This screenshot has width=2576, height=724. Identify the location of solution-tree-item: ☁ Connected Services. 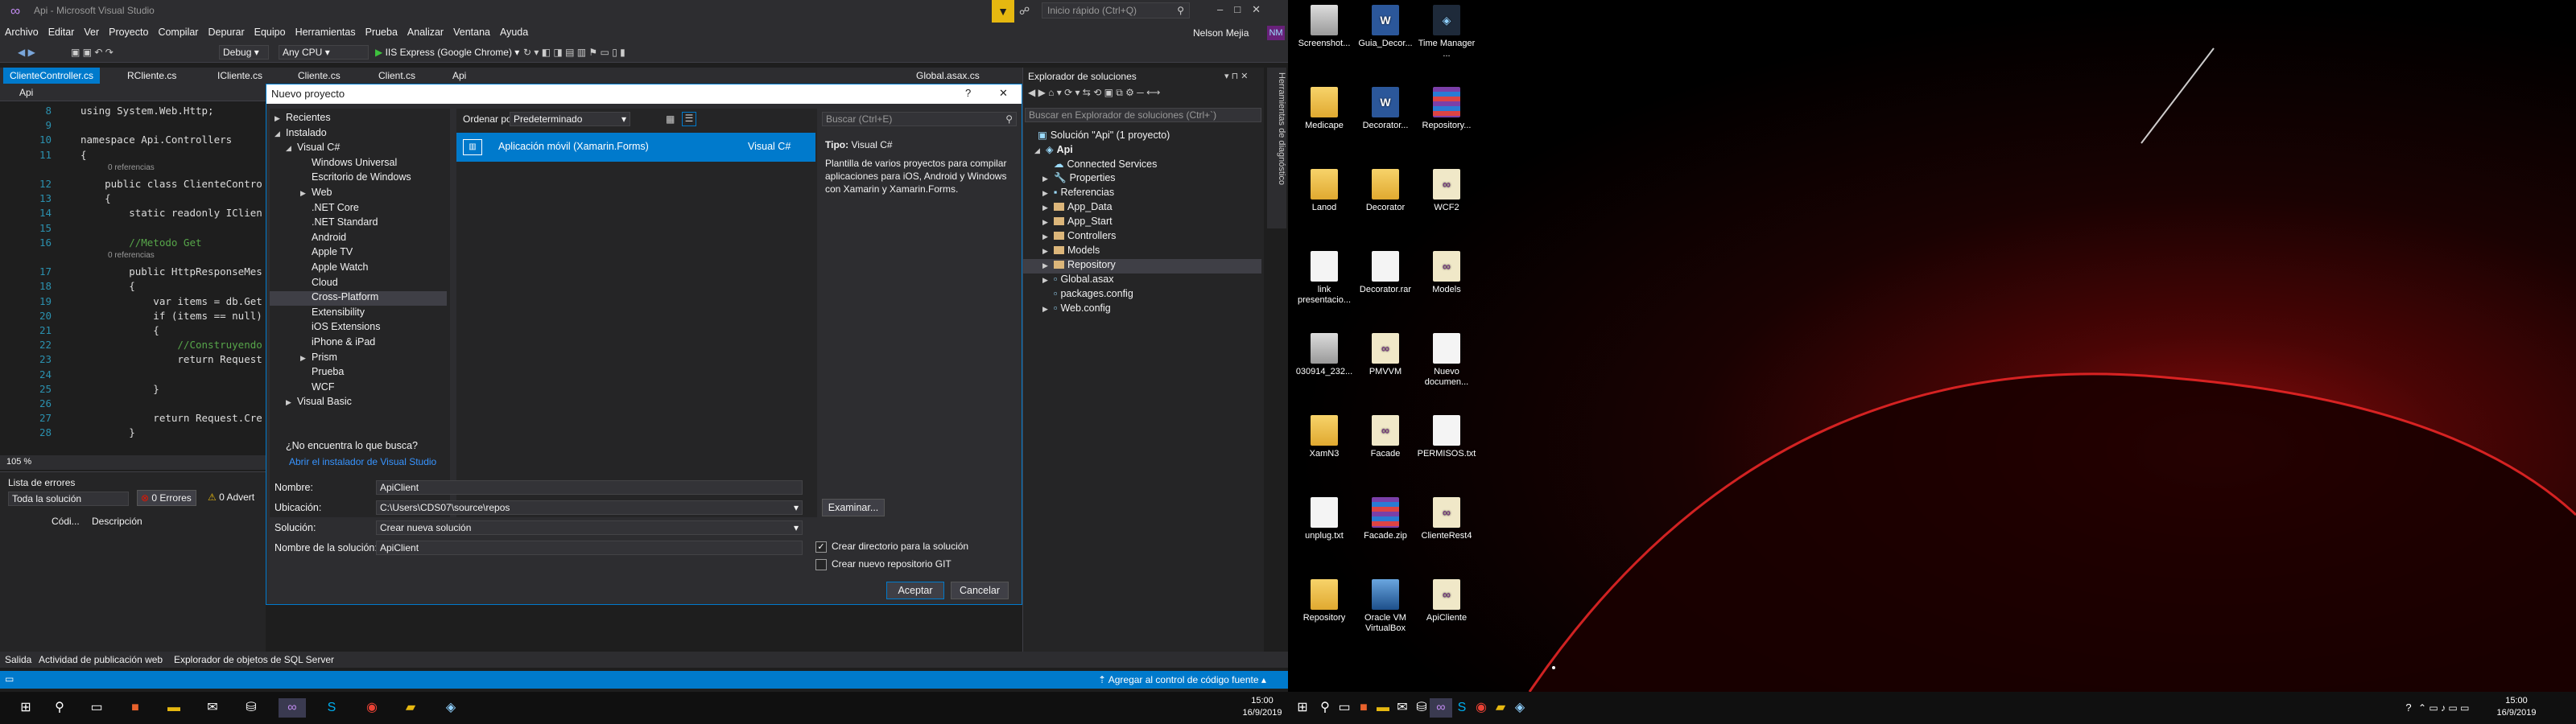
(1142, 165).